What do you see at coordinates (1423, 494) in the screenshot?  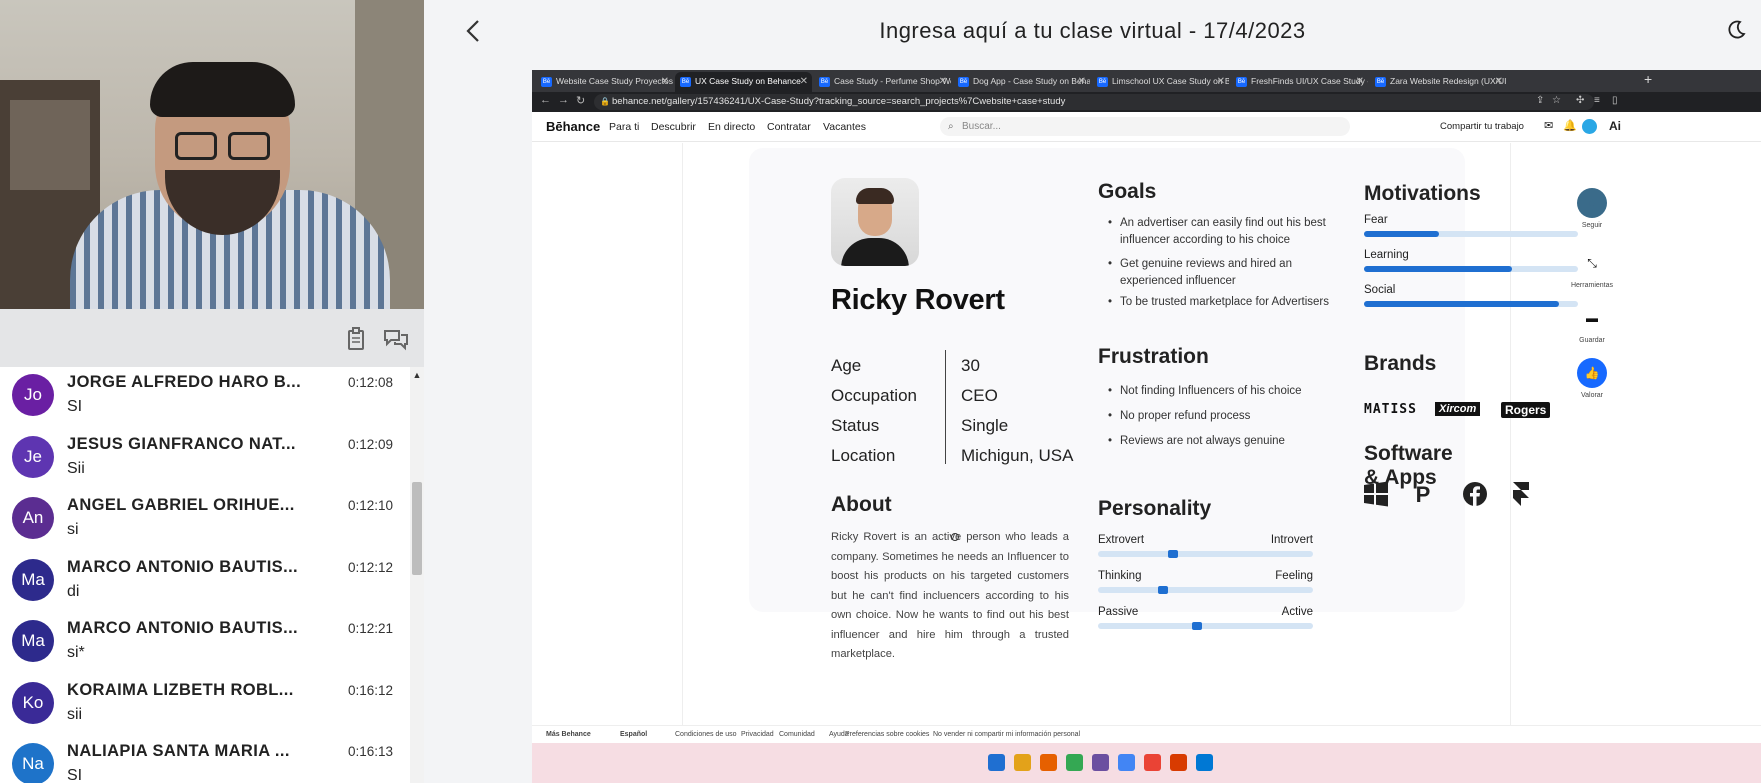 I see `paypal-icon: P` at bounding box center [1423, 494].